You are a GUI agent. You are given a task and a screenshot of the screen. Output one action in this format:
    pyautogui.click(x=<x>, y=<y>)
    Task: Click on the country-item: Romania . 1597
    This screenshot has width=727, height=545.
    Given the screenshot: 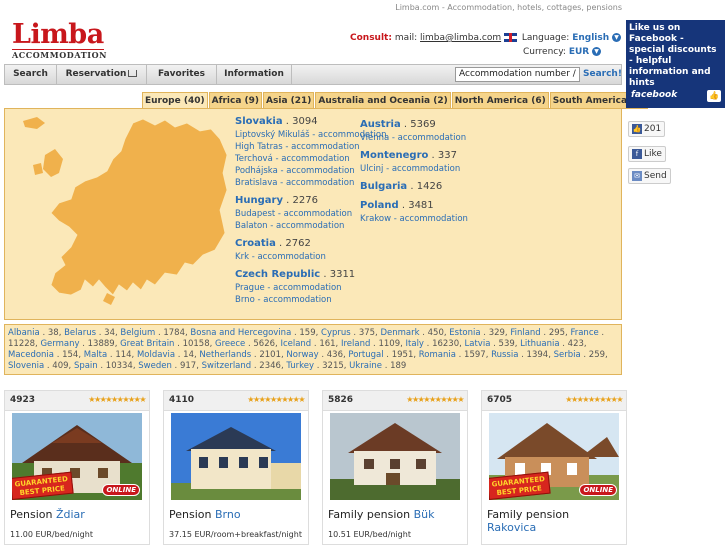 What is the action you would take?
    pyautogui.click(x=452, y=355)
    